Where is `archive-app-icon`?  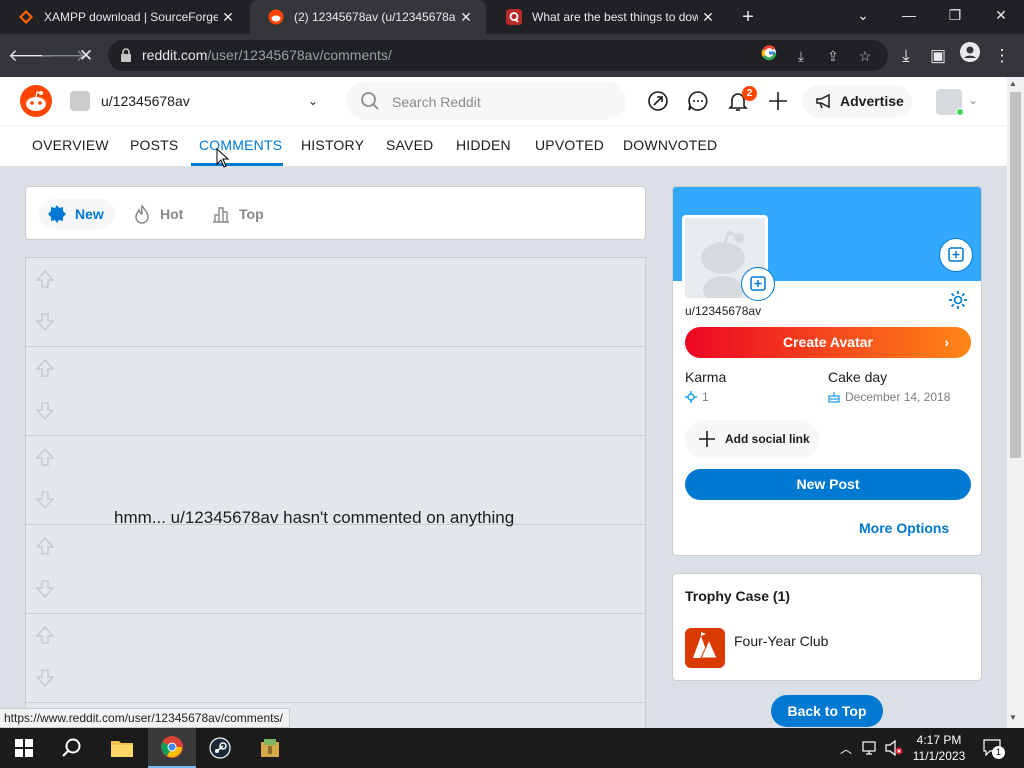
archive-app-icon is located at coordinates (270, 748).